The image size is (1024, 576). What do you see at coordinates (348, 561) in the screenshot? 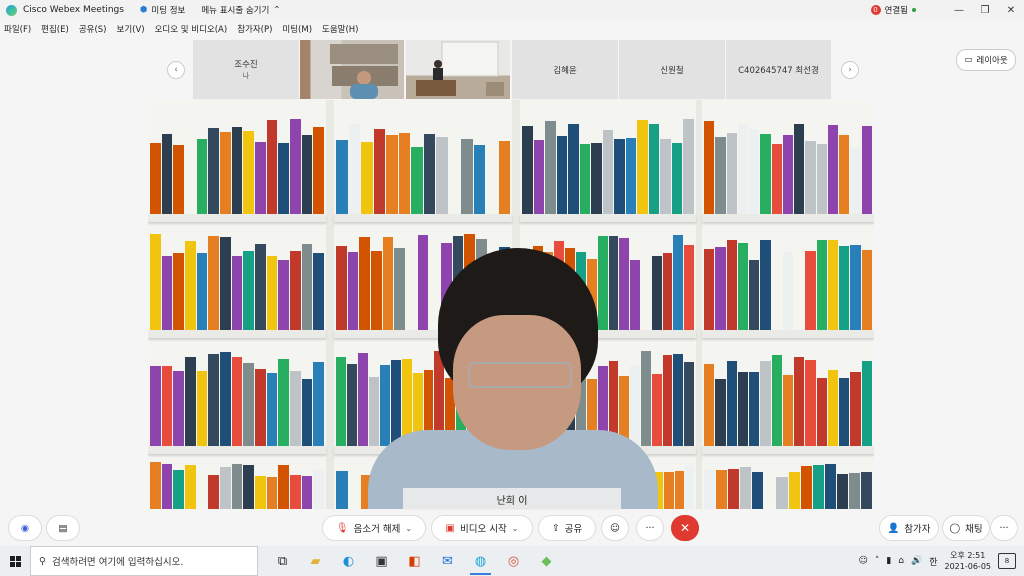
I see `edge-browser-icon: ◐` at bounding box center [348, 561].